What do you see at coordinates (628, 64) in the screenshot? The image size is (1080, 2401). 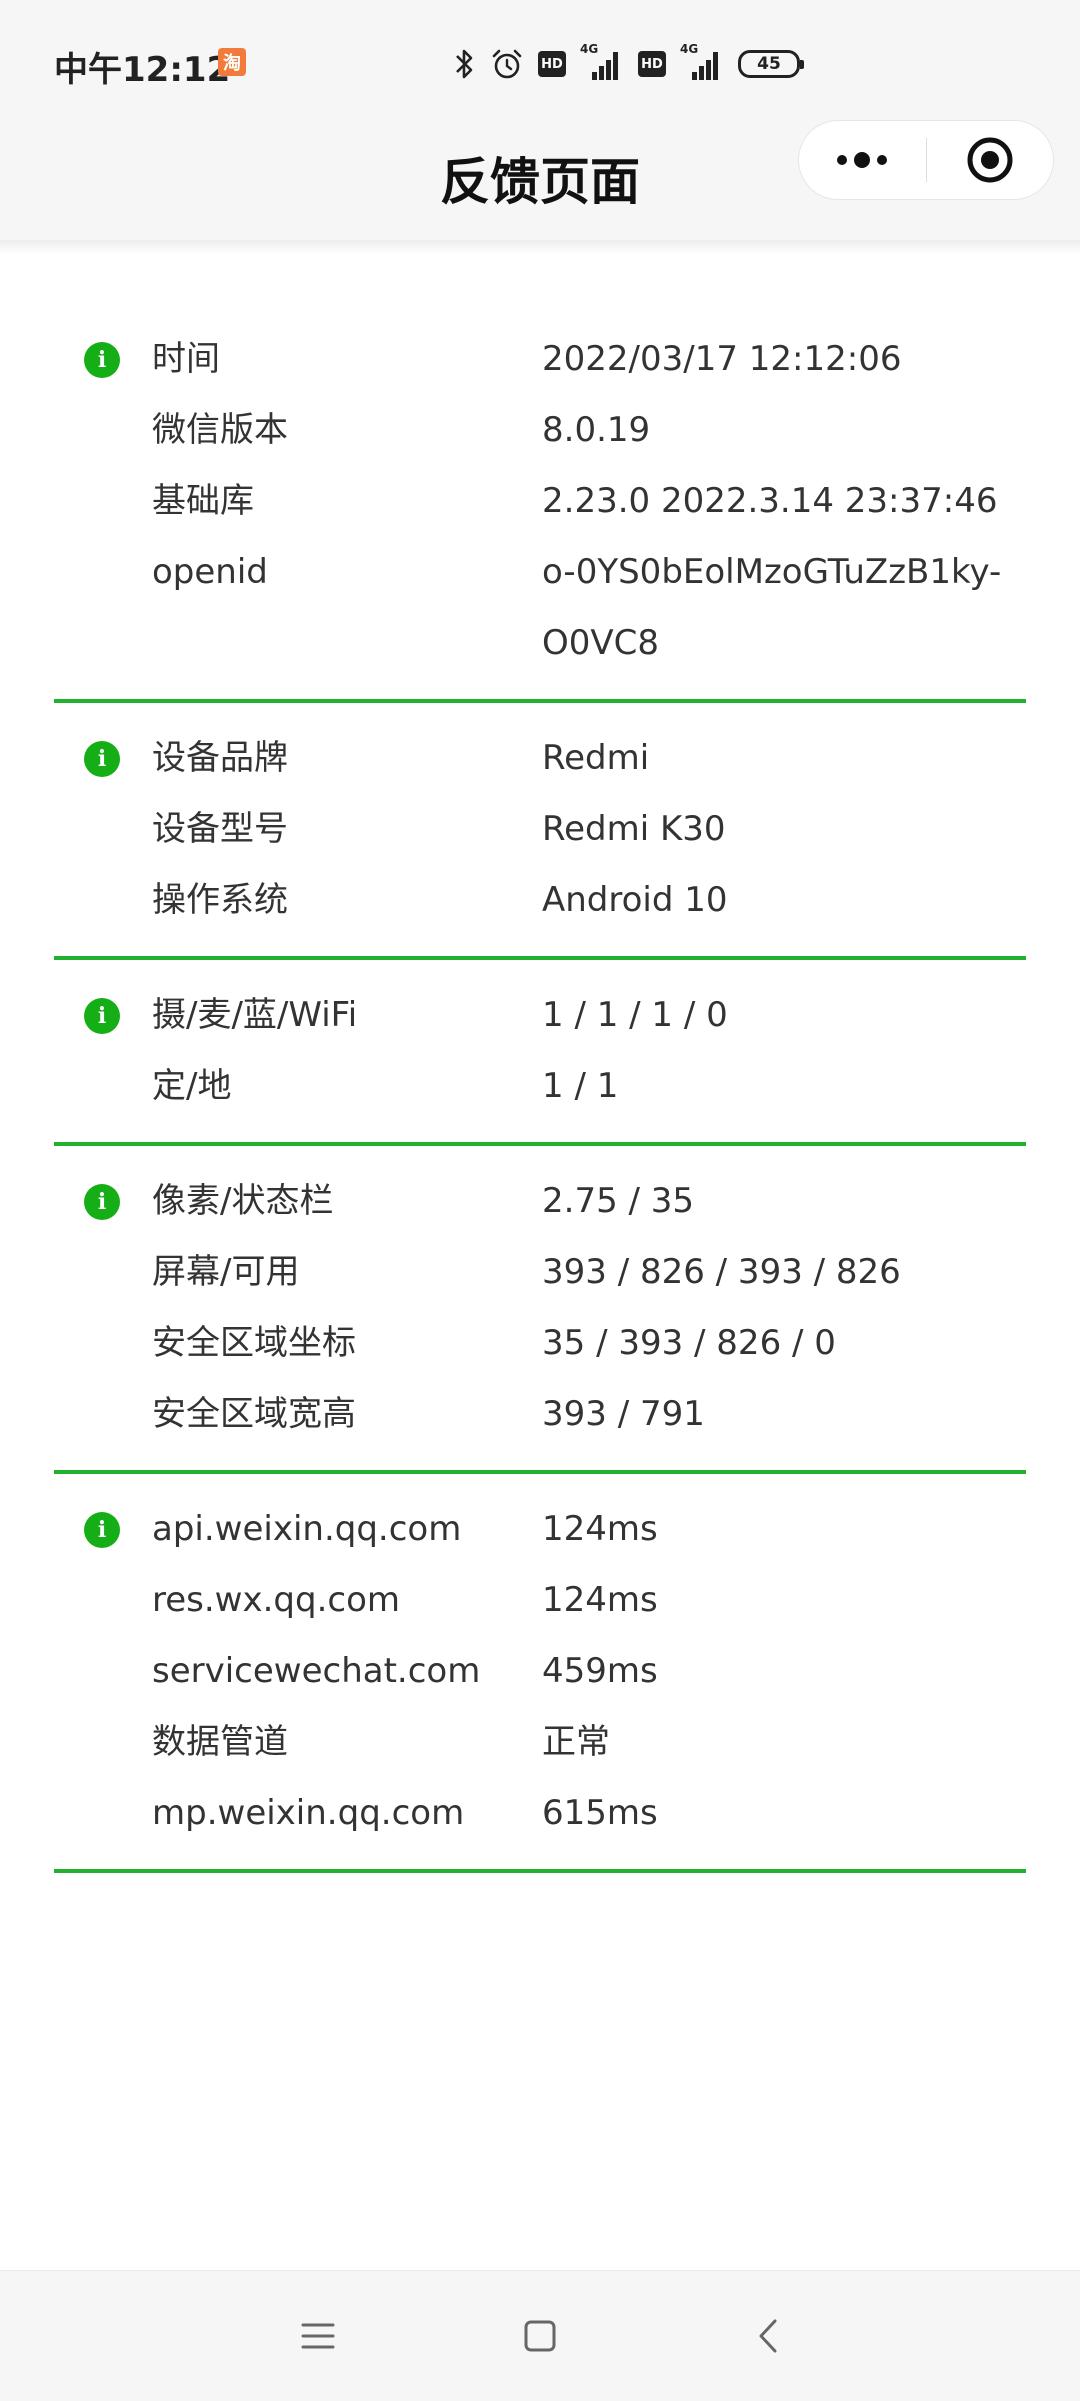 I see `status-icons: HD 4G HD 4G 45` at bounding box center [628, 64].